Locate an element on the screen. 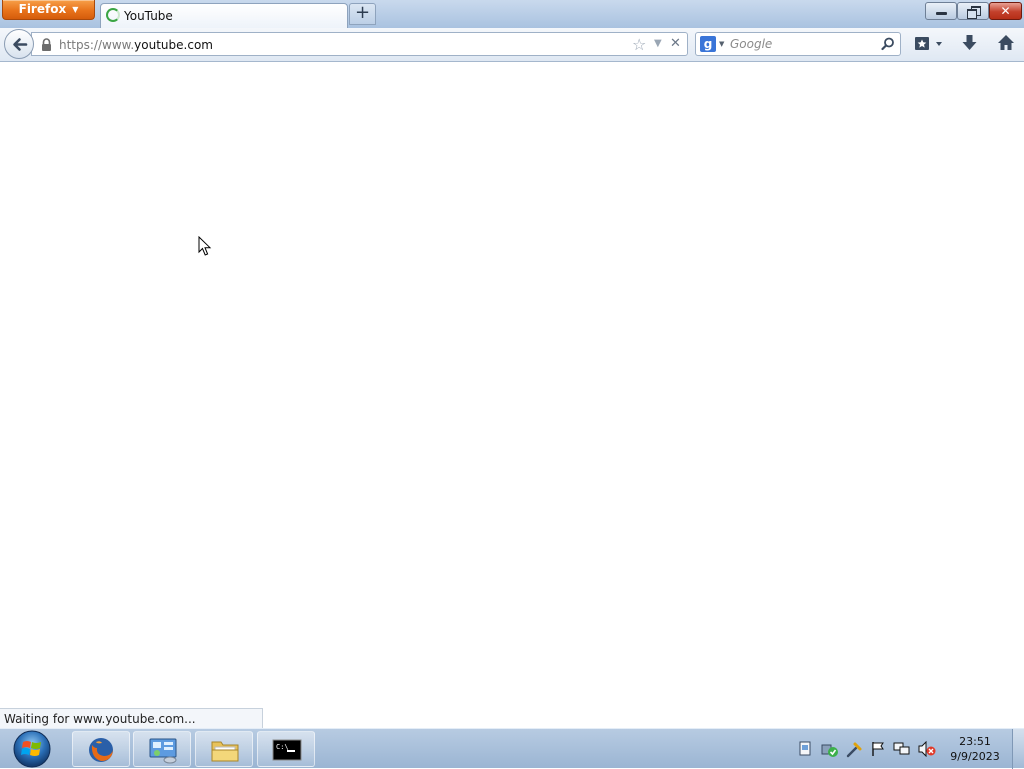 Image resolution: width=1024 pixels, height=769 pixels. control-panel-icon is located at coordinates (163, 751).